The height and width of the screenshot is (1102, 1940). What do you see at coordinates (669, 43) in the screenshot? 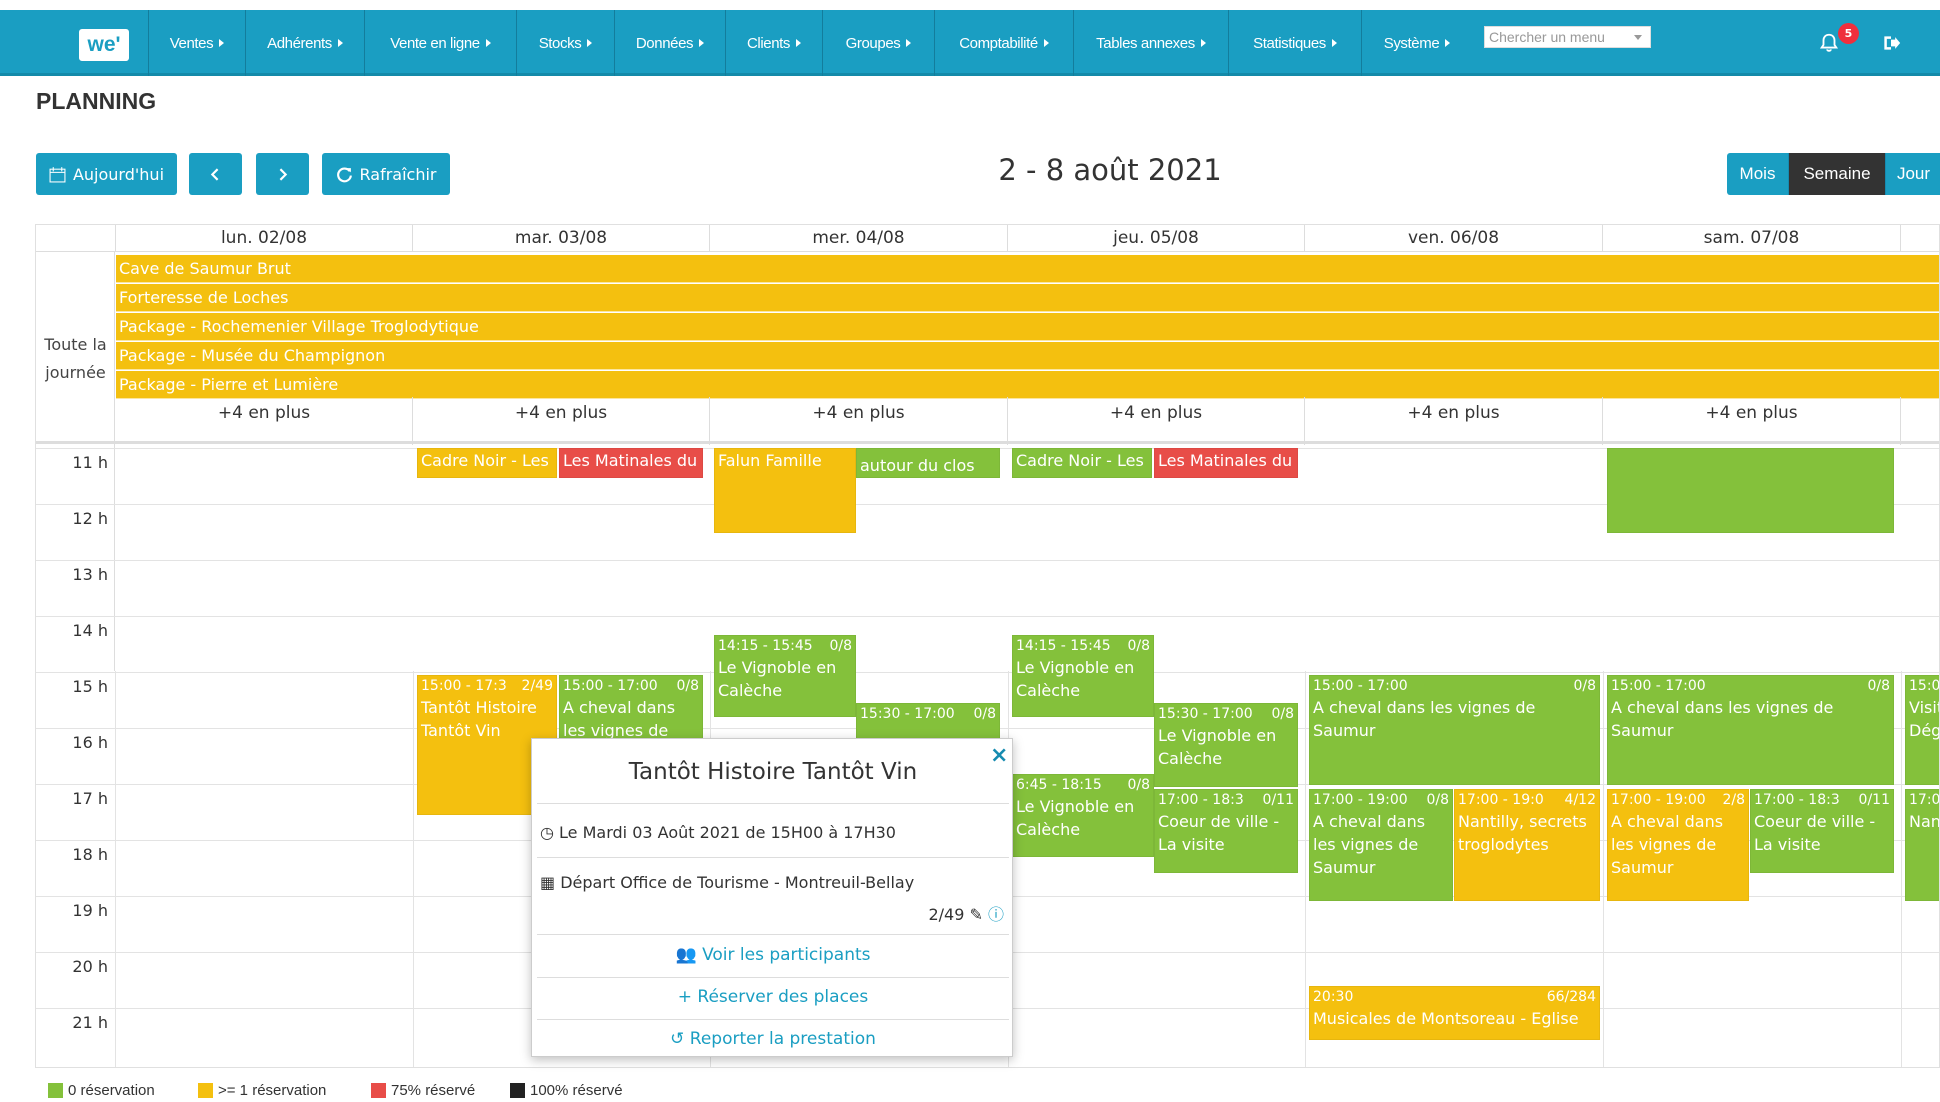
I see `nav-donnees: Données` at bounding box center [669, 43].